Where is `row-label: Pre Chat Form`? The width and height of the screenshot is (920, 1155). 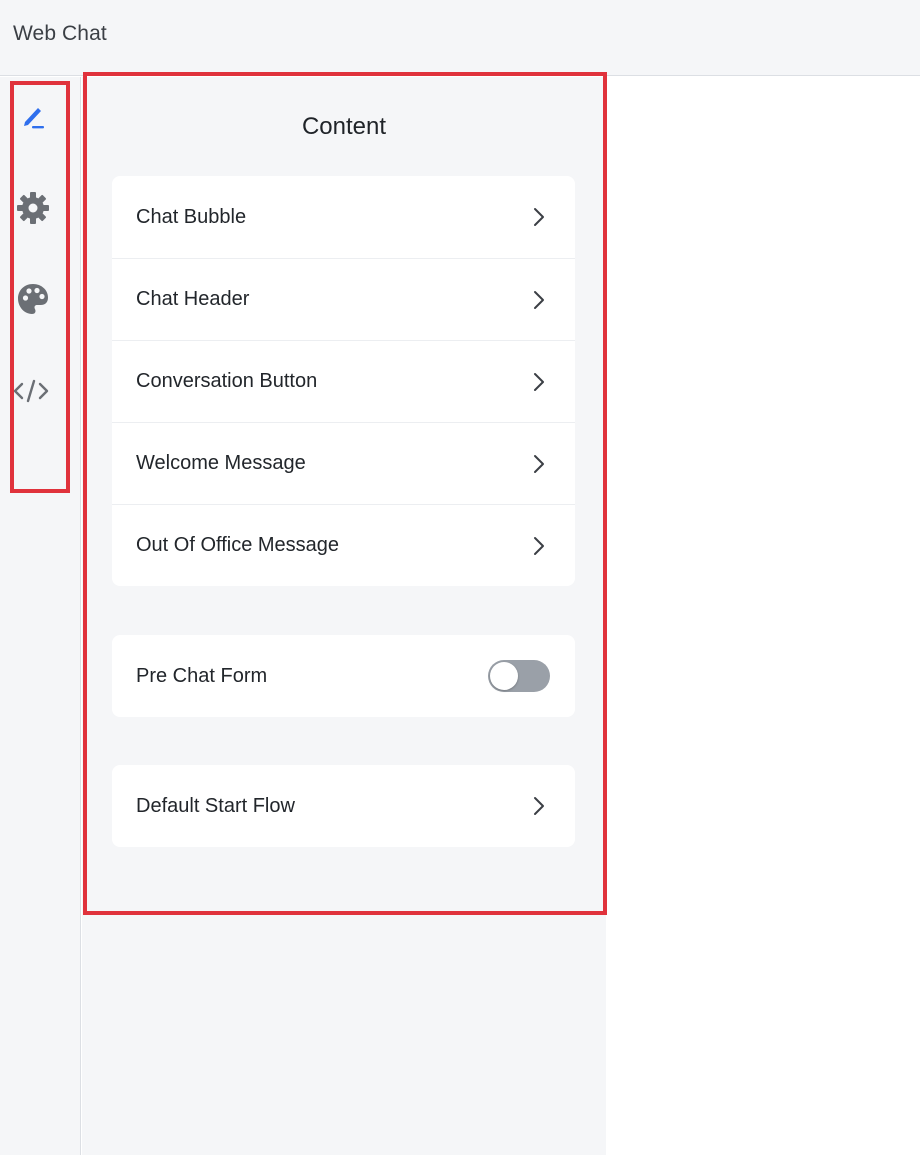 row-label: Pre Chat Form is located at coordinates (202, 675).